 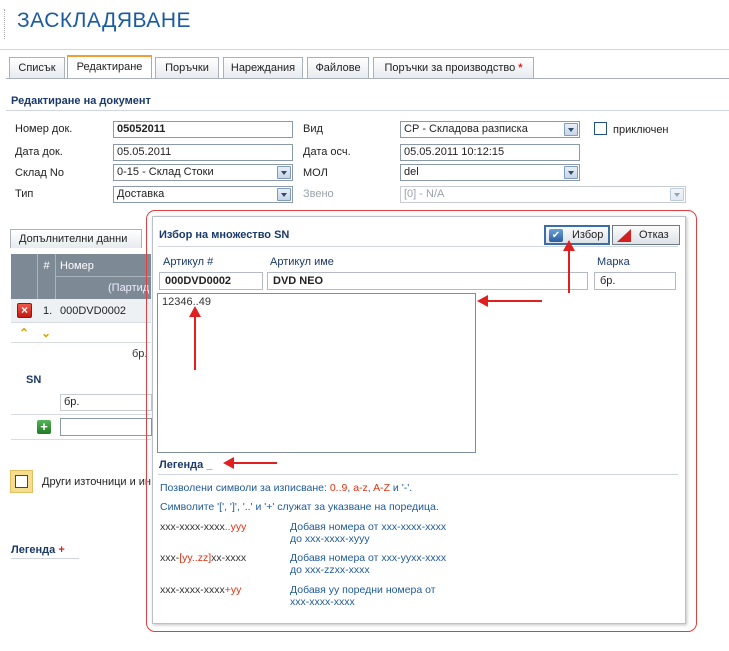 I want to click on link-label: Звено, so click(x=318, y=194).